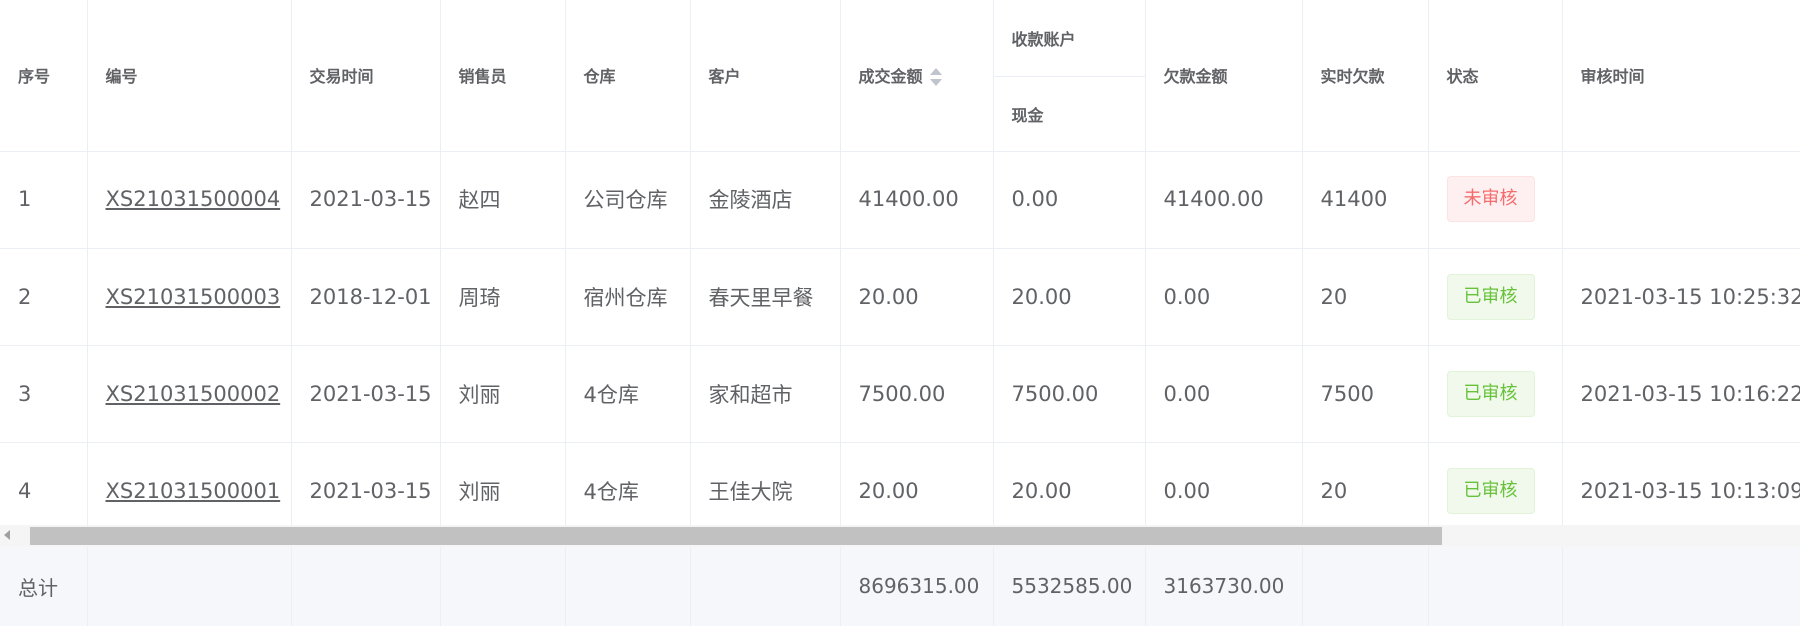 The width and height of the screenshot is (1800, 626). What do you see at coordinates (193, 297) in the screenshot?
I see `order-code-link: XS21031500003` at bounding box center [193, 297].